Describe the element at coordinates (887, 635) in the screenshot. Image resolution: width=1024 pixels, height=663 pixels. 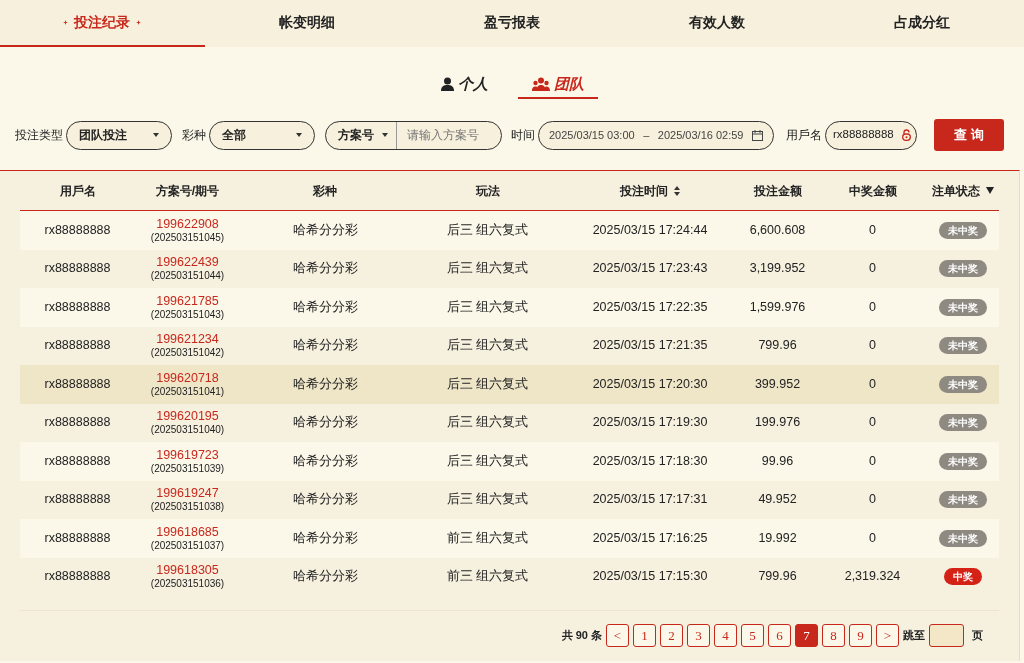
I see `next-page-button: >` at that location.